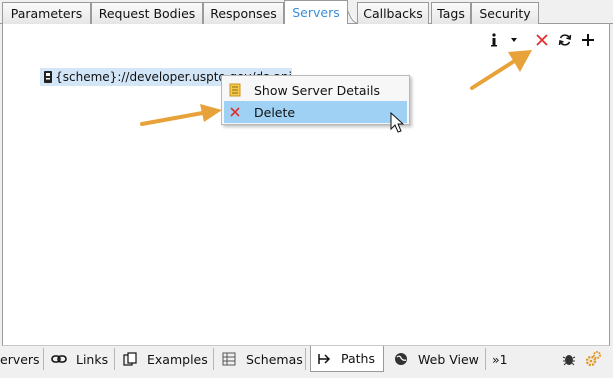  What do you see at coordinates (181, 115) in the screenshot?
I see `annotation-arrow-left` at bounding box center [181, 115].